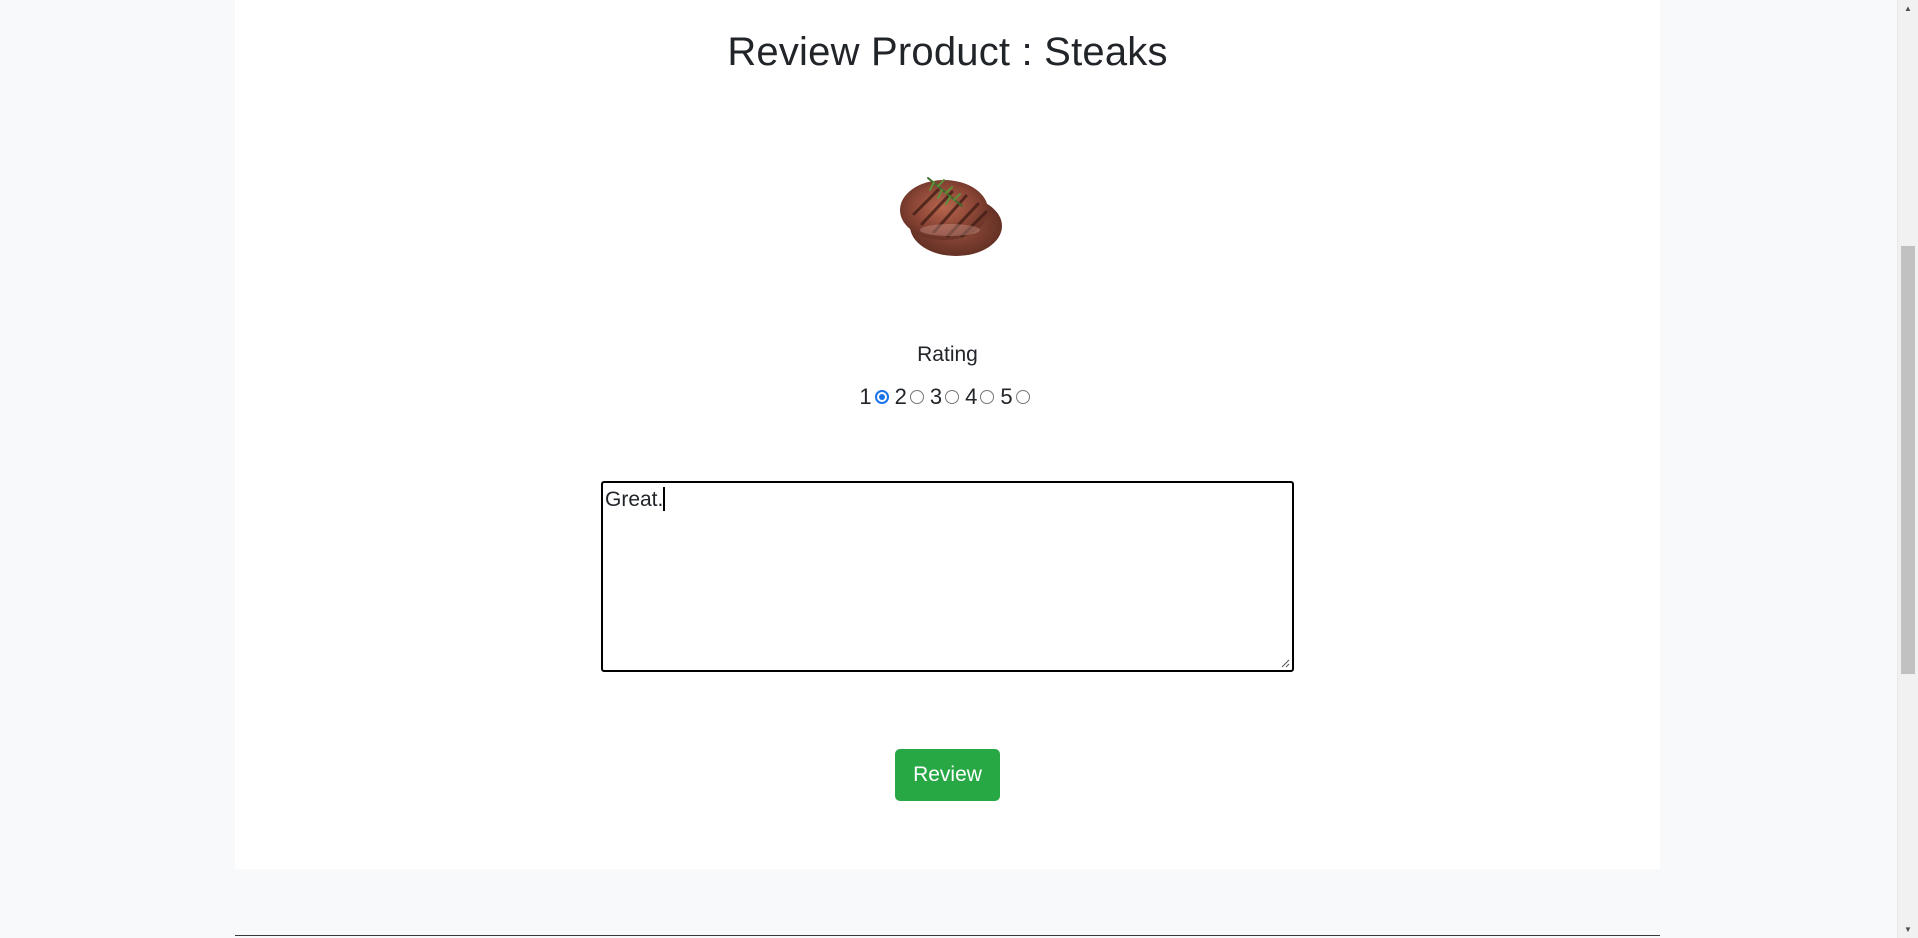  What do you see at coordinates (947, 576) in the screenshot?
I see `review-textarea: Great.` at bounding box center [947, 576].